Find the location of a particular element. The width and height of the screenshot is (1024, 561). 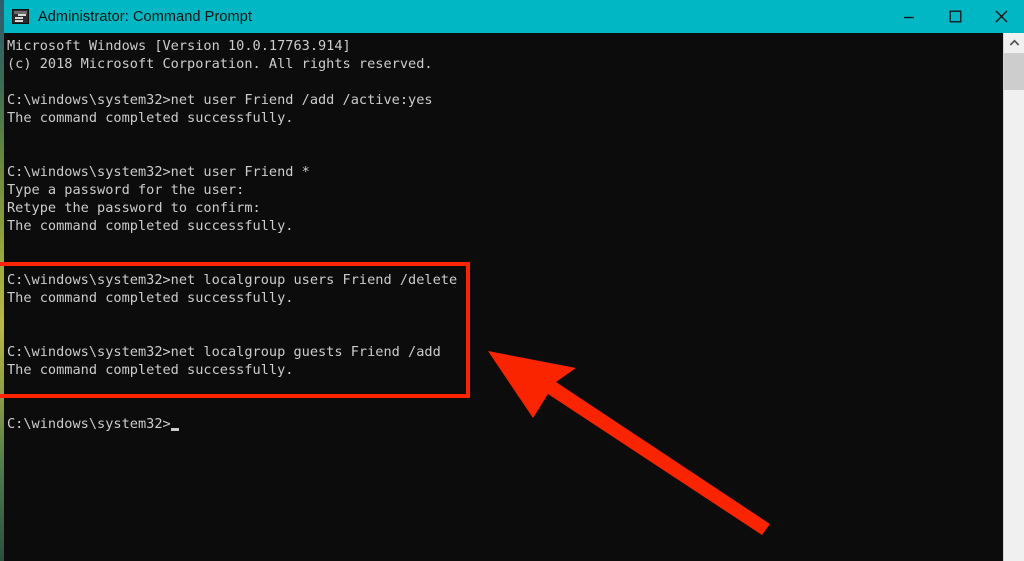

close-button is located at coordinates (1001, 16).